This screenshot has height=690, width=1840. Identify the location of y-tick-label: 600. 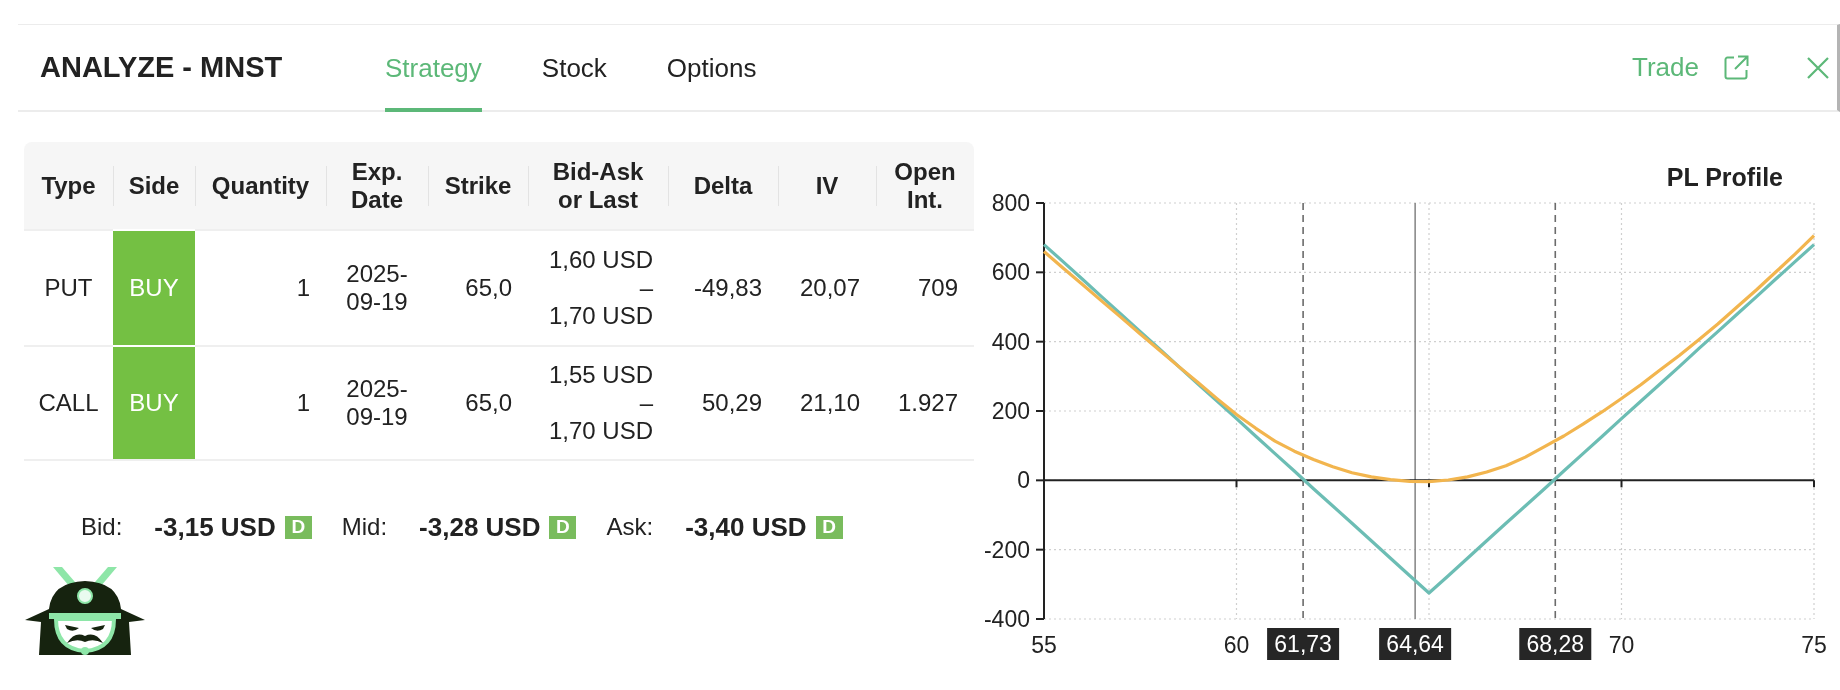
(1010, 272).